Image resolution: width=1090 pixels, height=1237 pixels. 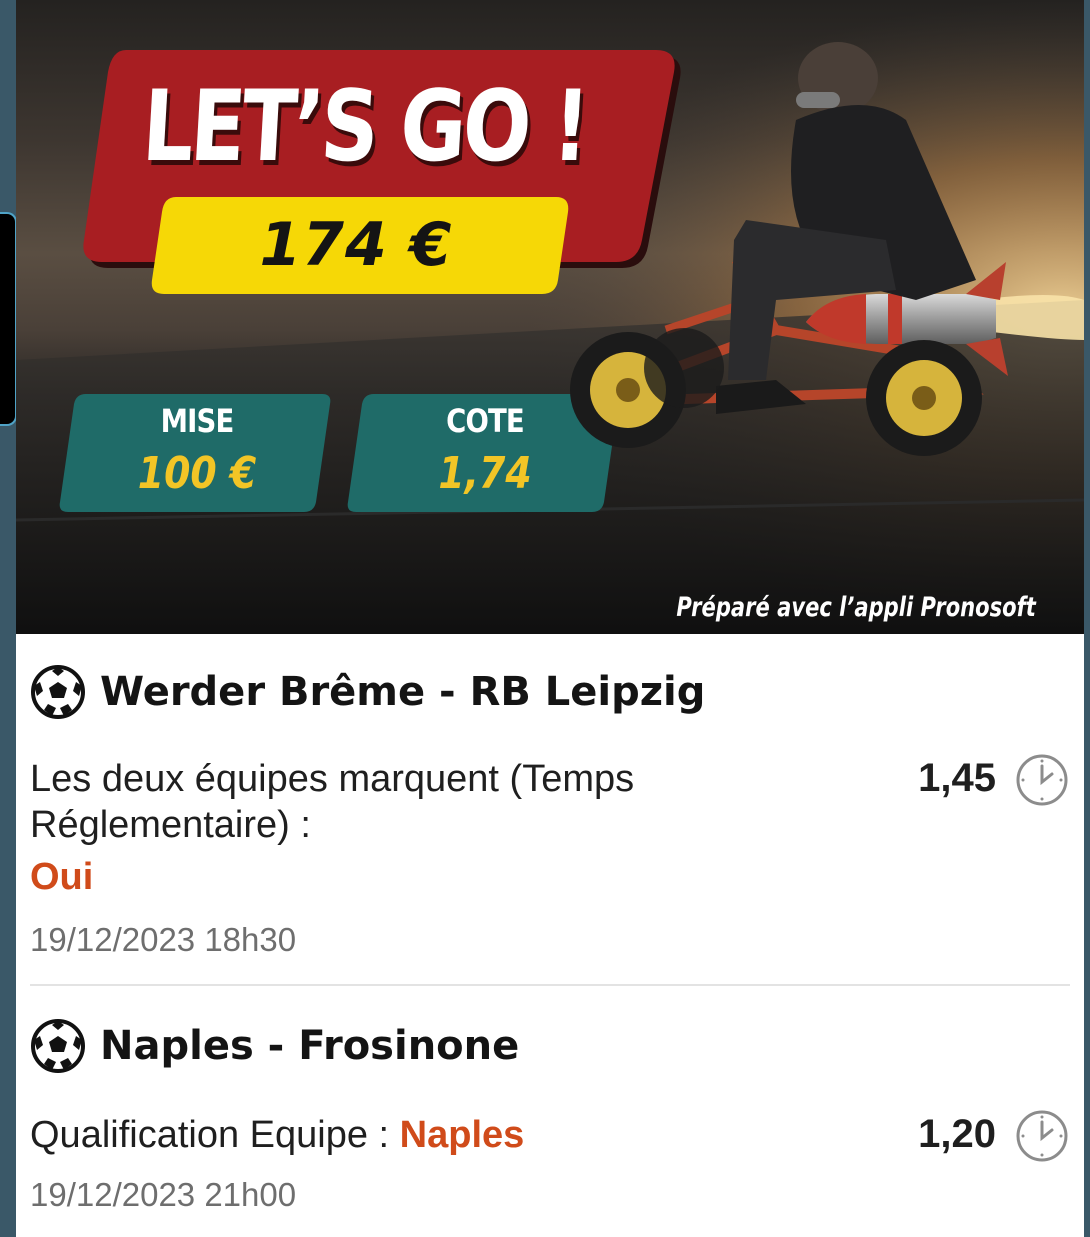 What do you see at coordinates (856, 607) in the screenshot?
I see `banner-credit: Préparé avec l’appli Pronosoft` at bounding box center [856, 607].